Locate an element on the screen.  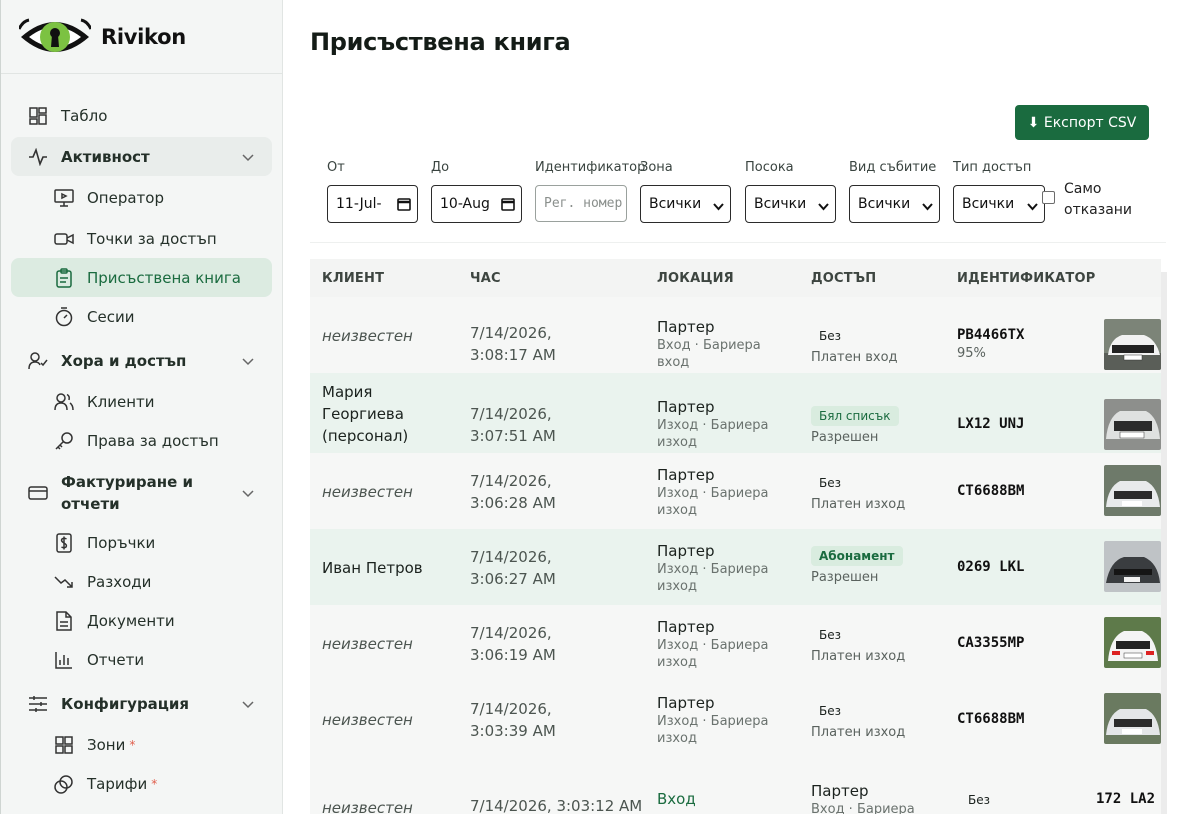
sidebar-item-reports: Отчети is located at coordinates (141, 659).